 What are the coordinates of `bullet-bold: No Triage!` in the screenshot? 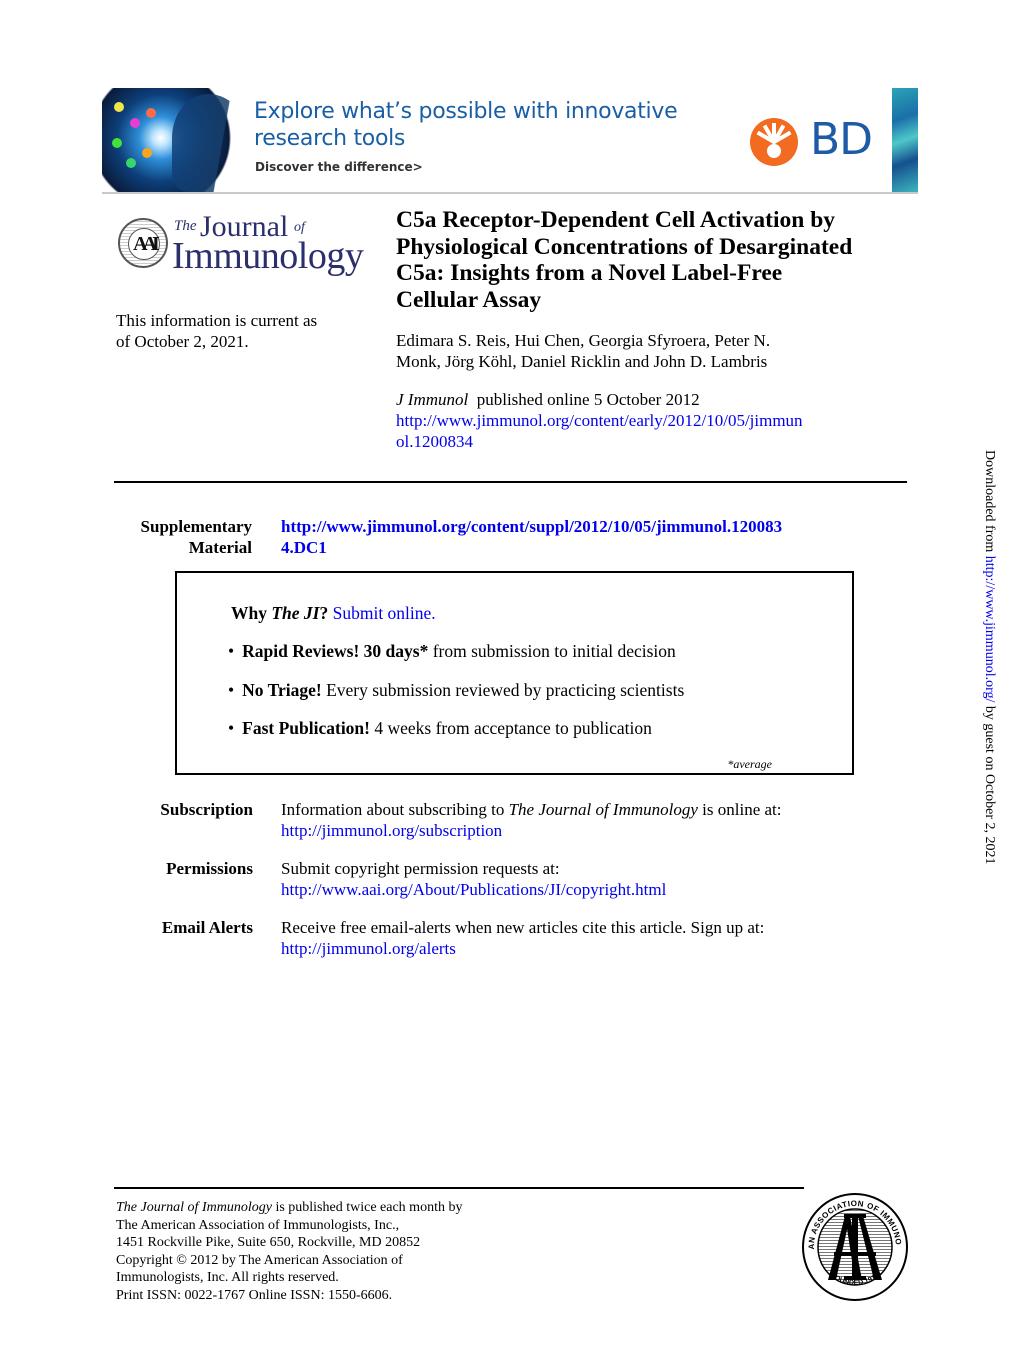 It's located at (282, 690).